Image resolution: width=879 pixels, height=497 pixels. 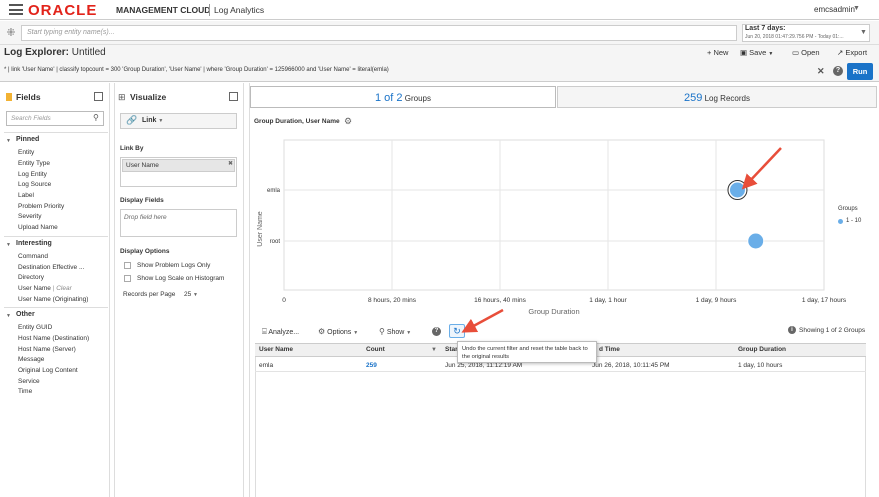 What do you see at coordinates (609, 349) in the screenshot?
I see `column-header-end-time: d Time` at bounding box center [609, 349].